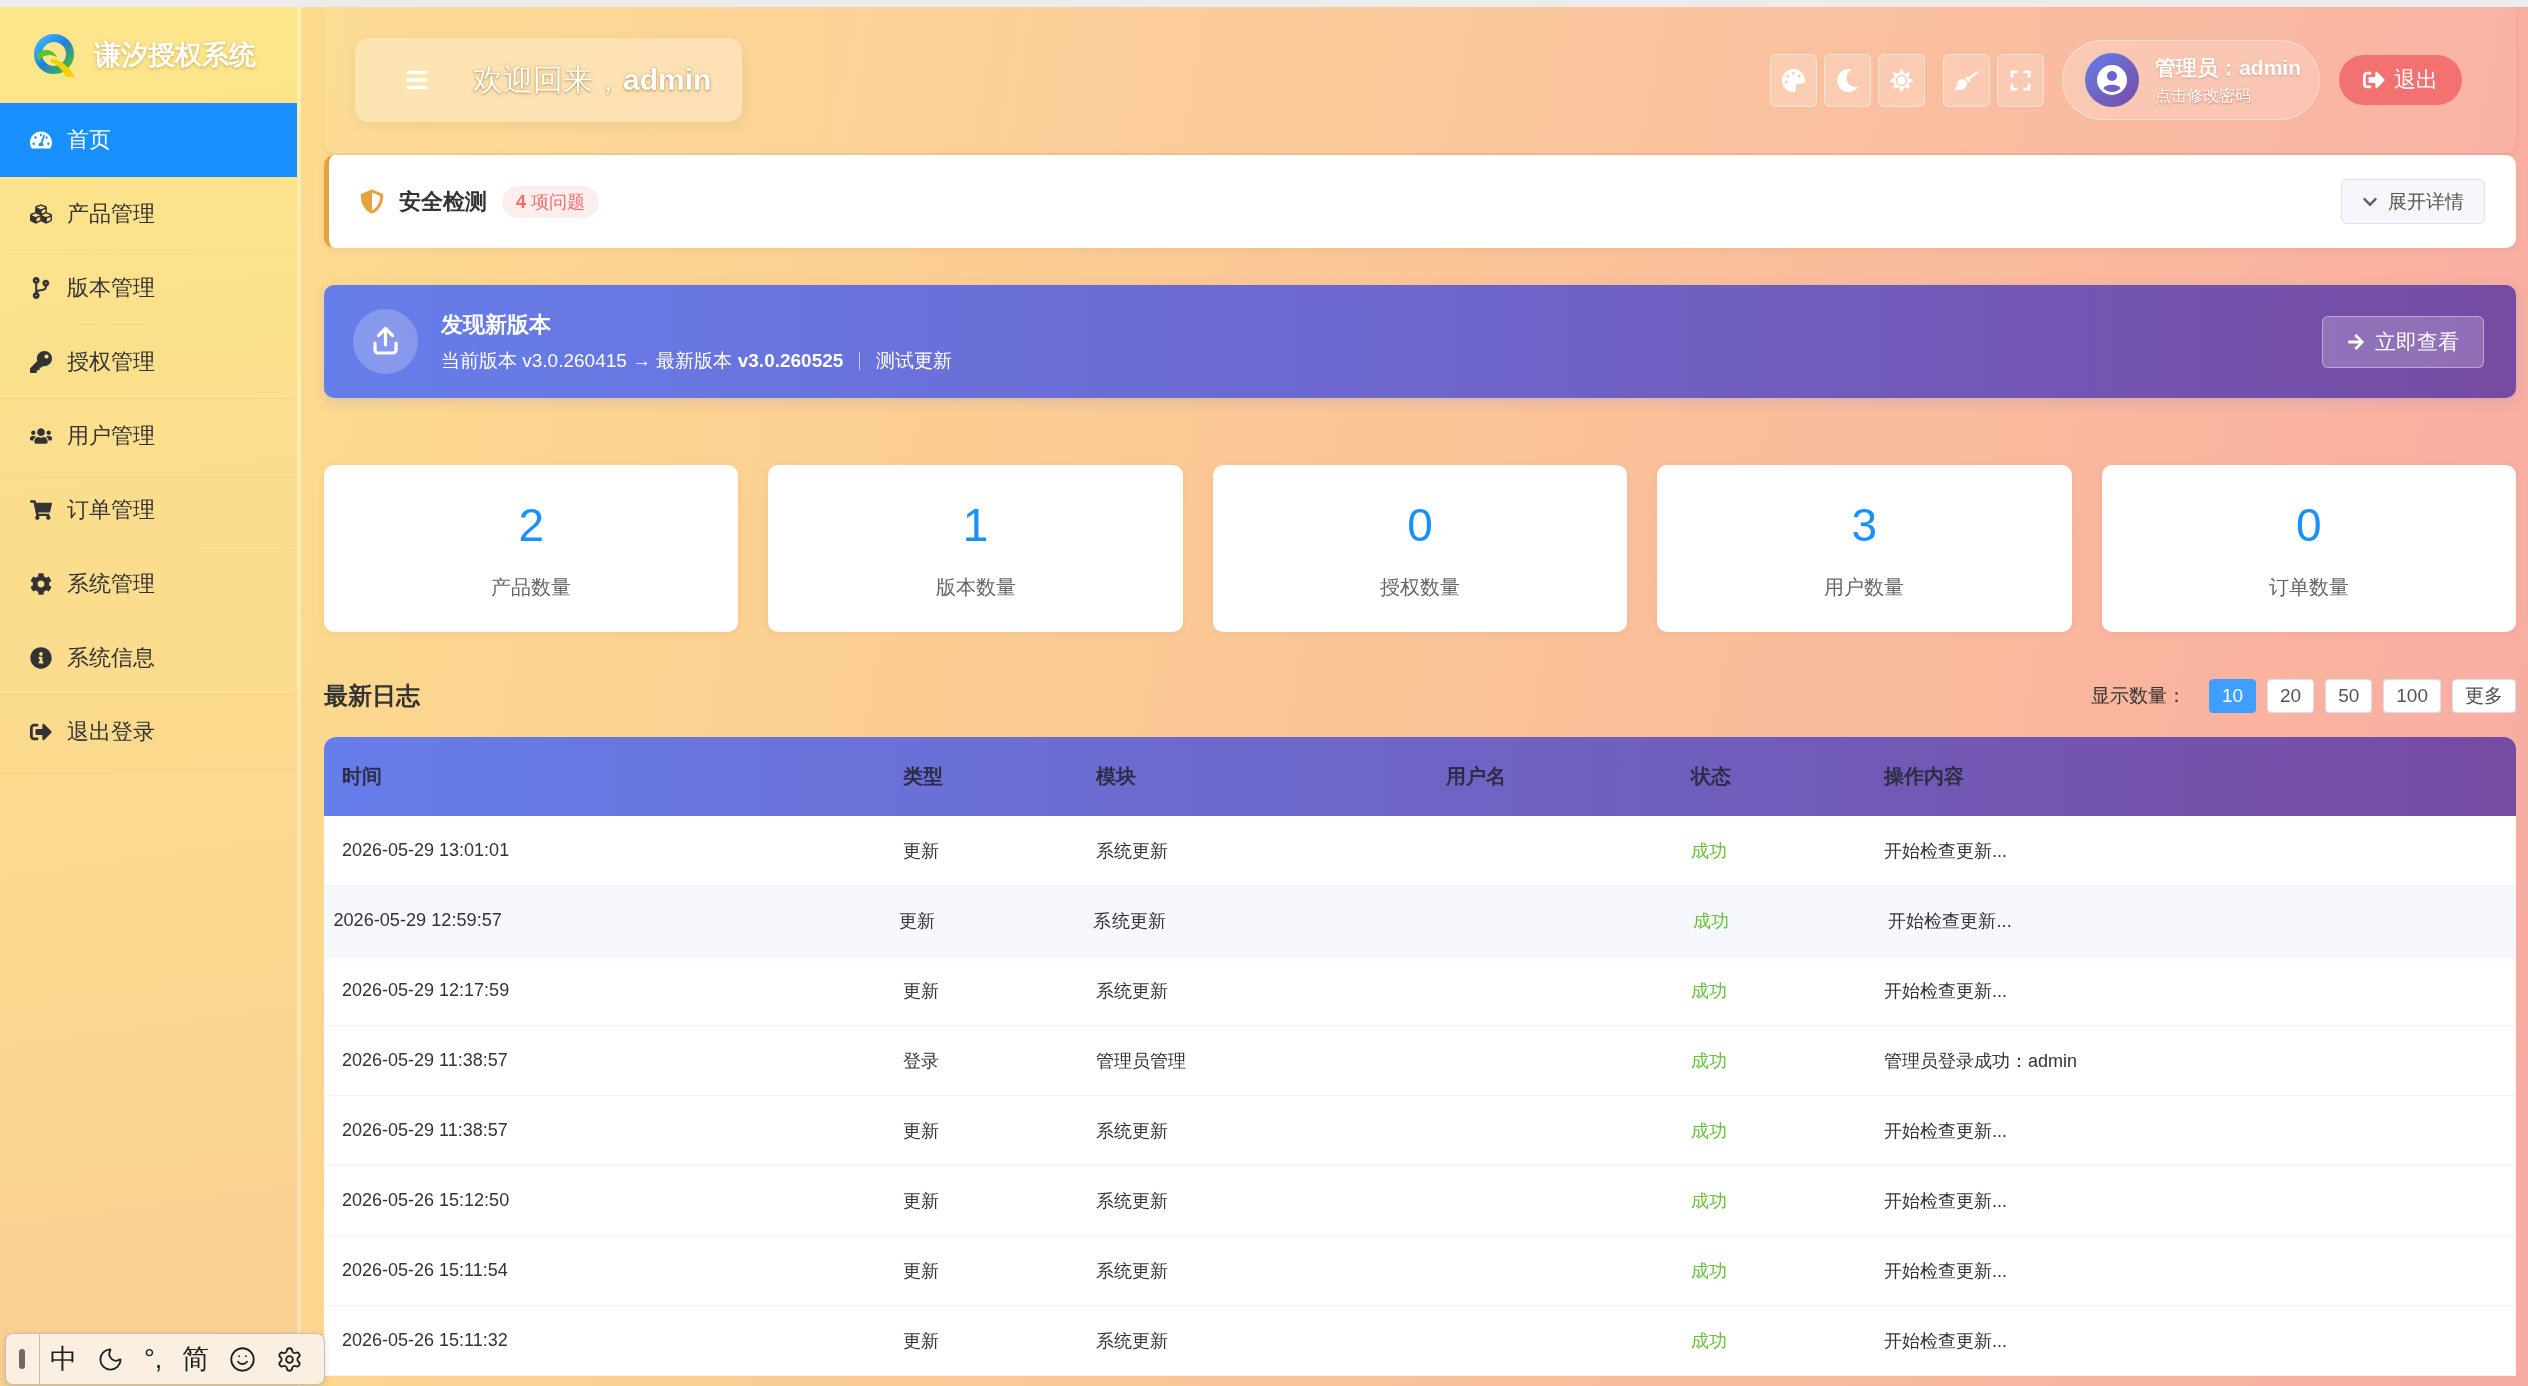 The height and width of the screenshot is (1386, 2528). What do you see at coordinates (914, 360) in the screenshot?
I see `test-update-link: 测试更新` at bounding box center [914, 360].